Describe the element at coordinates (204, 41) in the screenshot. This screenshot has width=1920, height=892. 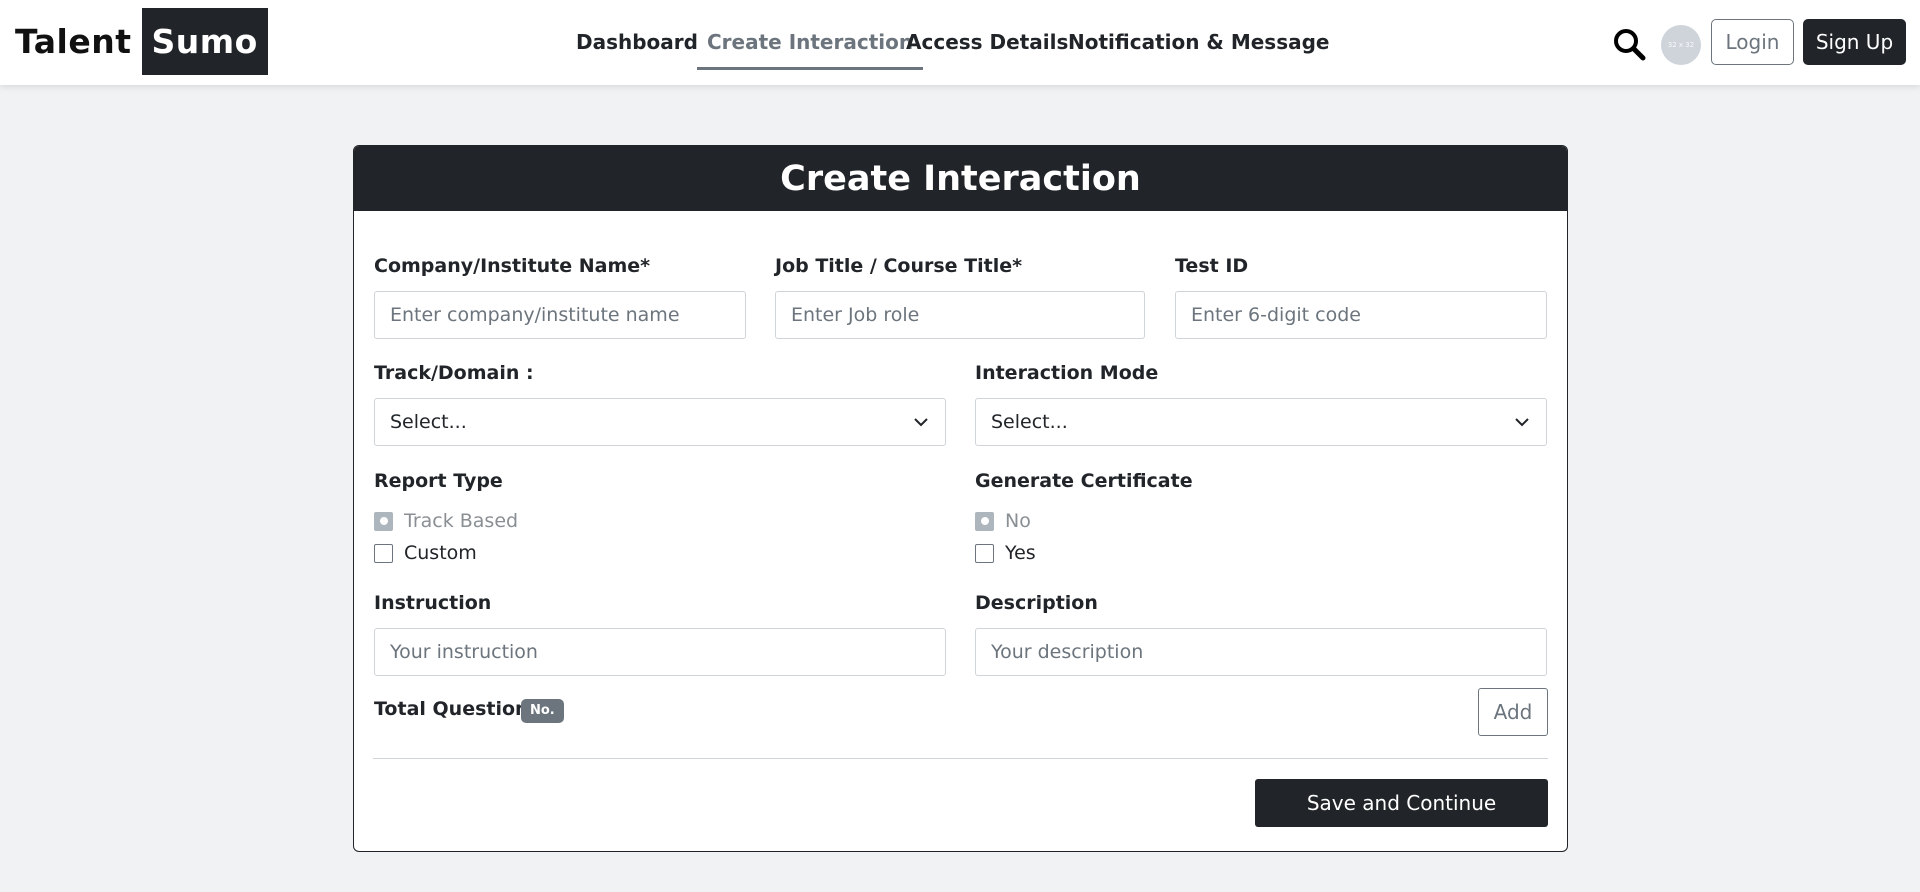
I see `brand-name-part2: Sumo` at that location.